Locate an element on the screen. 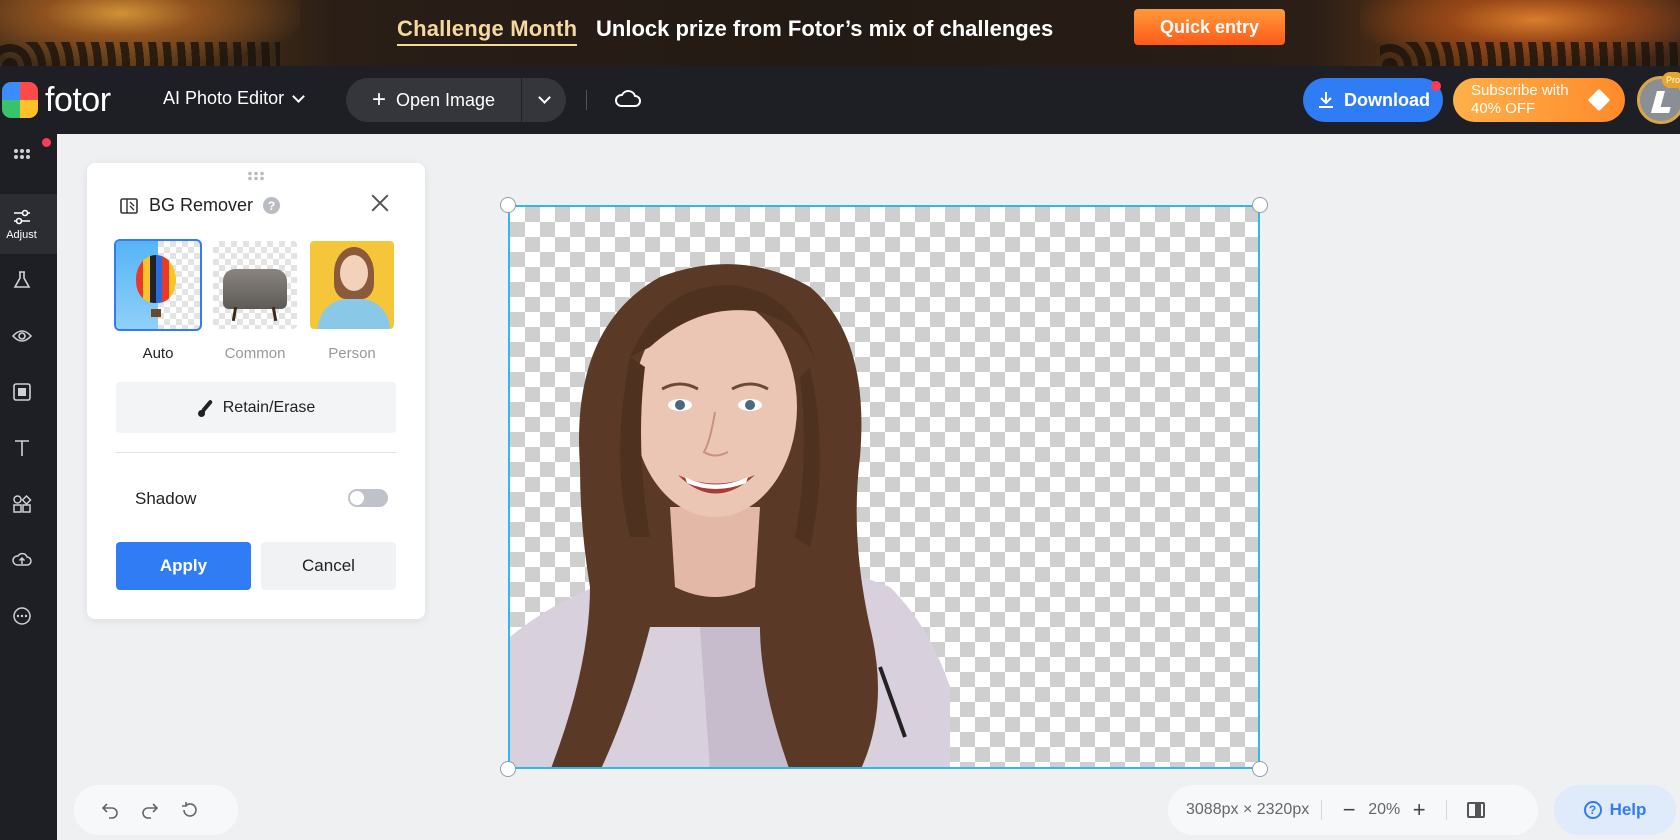 The width and height of the screenshot is (1680, 840). rail-upload is located at coordinates (28, 560).